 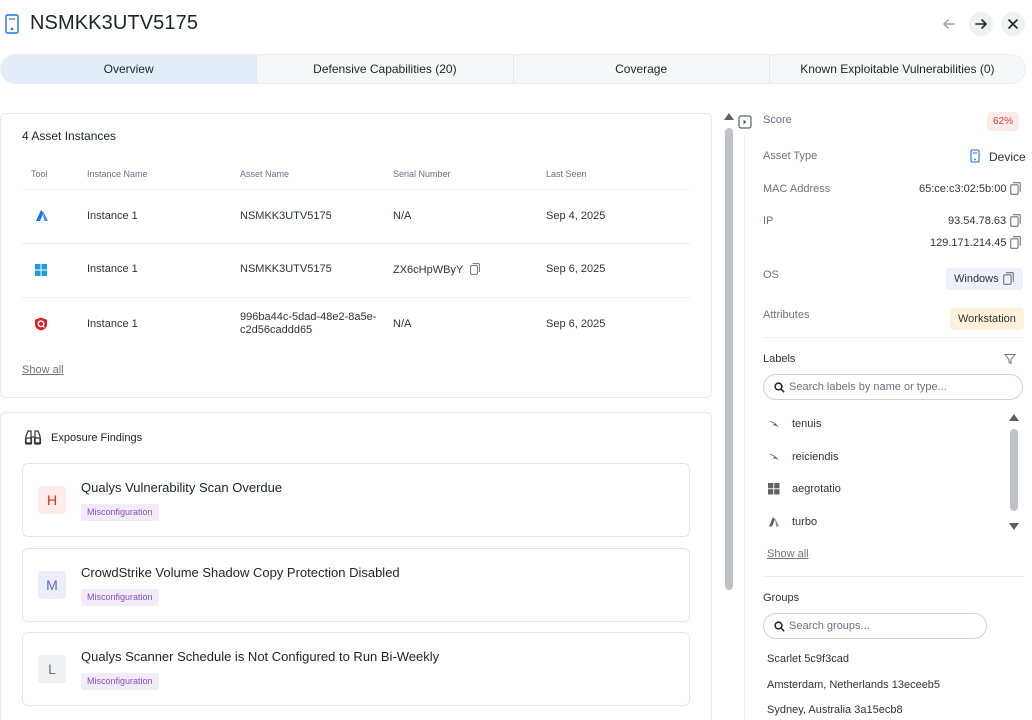 I want to click on os-chip: Windows, so click(x=984, y=279).